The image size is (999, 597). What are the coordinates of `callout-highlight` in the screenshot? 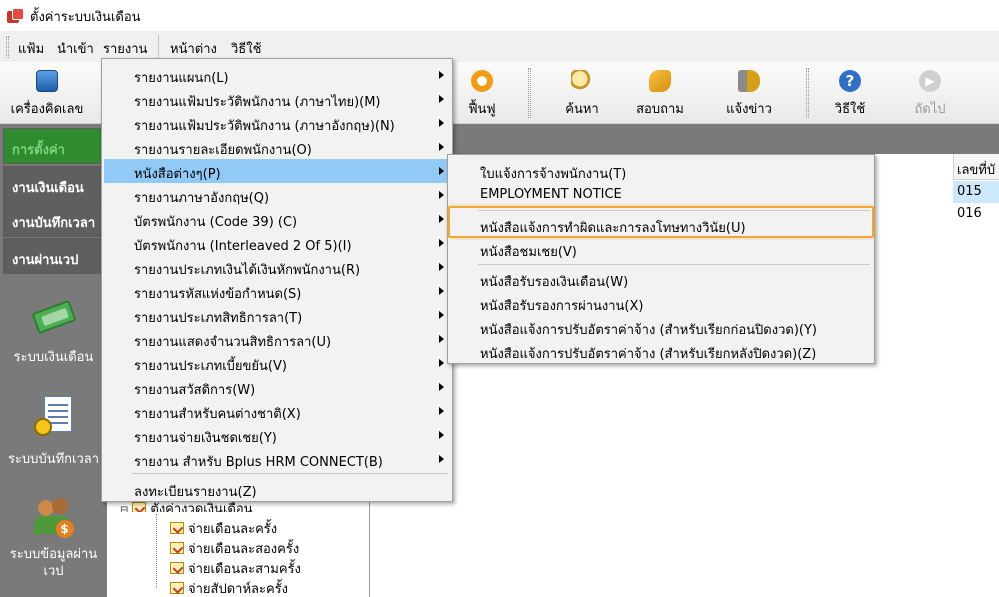 It's located at (661, 222).